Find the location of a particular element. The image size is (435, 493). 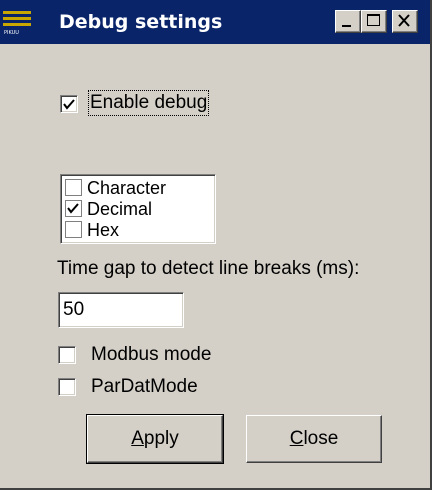

character-checkbox is located at coordinates (73, 187).